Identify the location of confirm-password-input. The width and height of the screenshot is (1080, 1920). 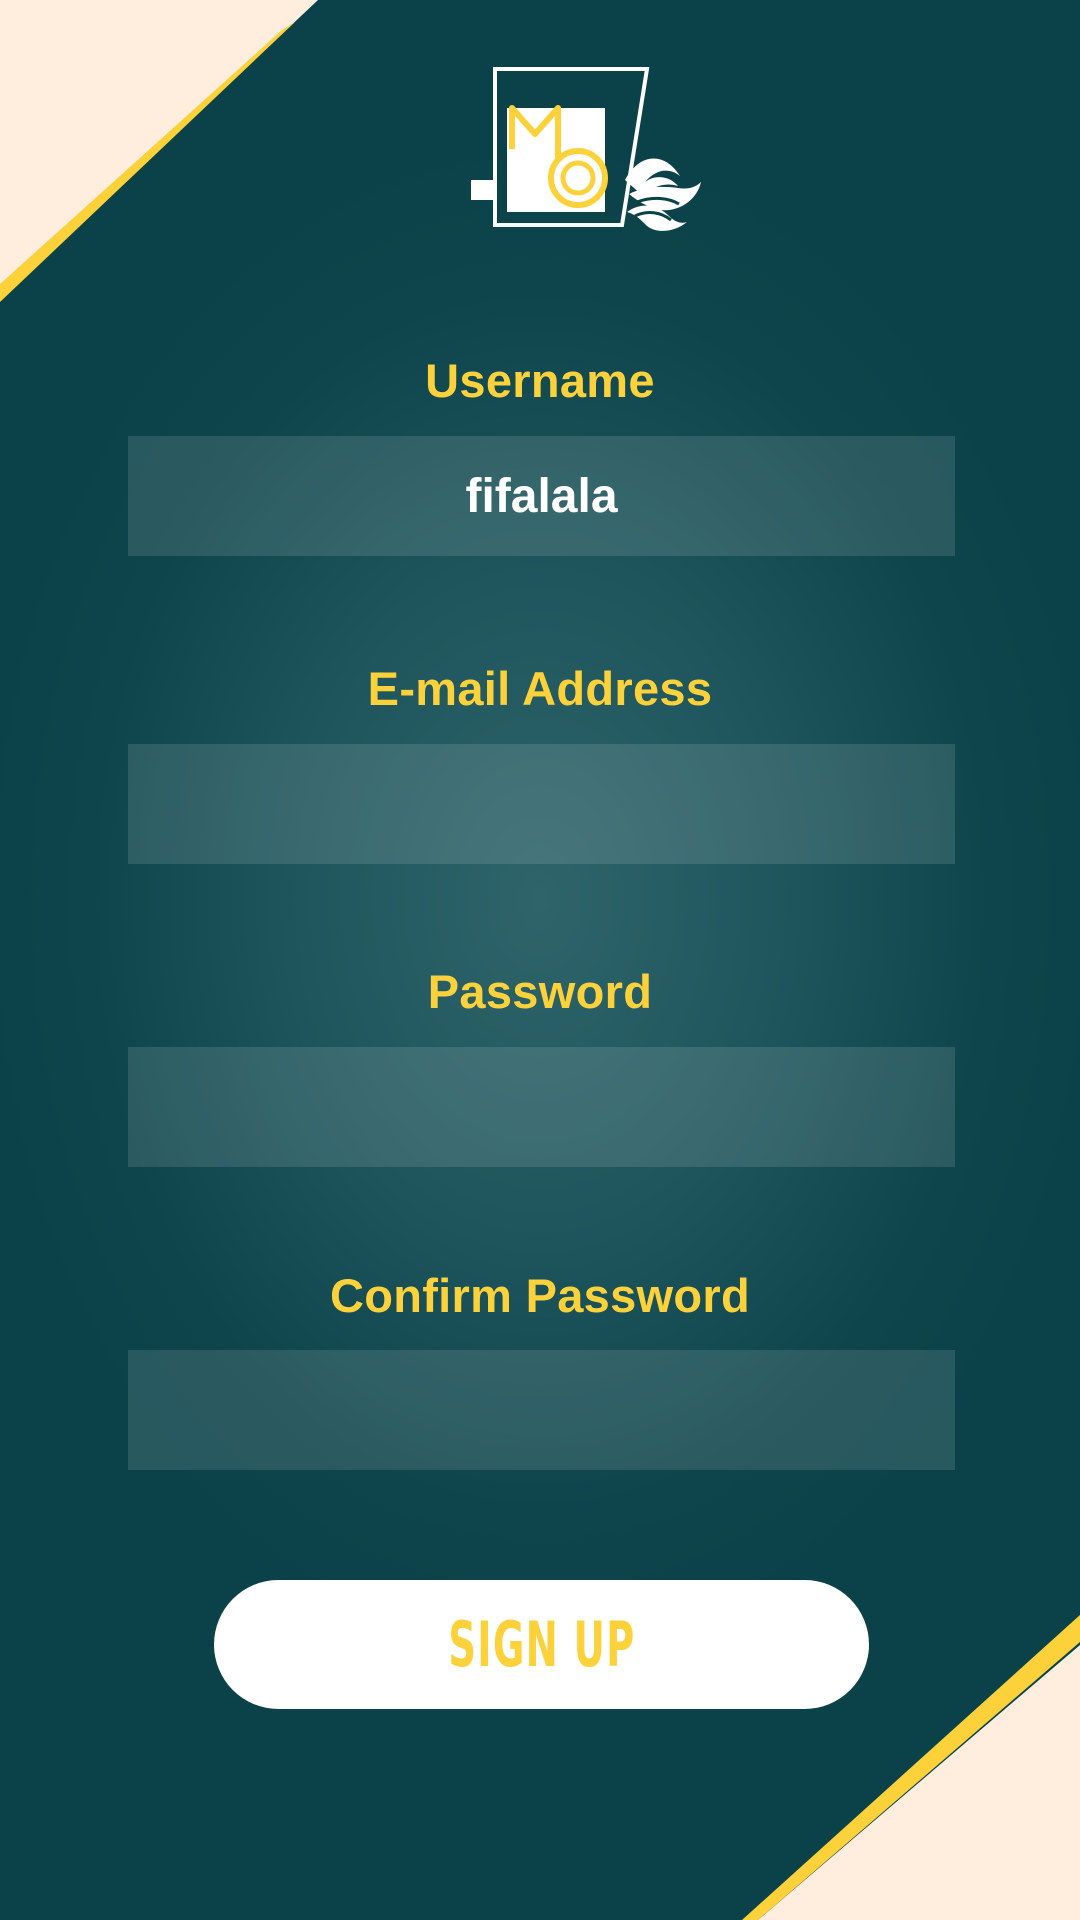
(541, 1410).